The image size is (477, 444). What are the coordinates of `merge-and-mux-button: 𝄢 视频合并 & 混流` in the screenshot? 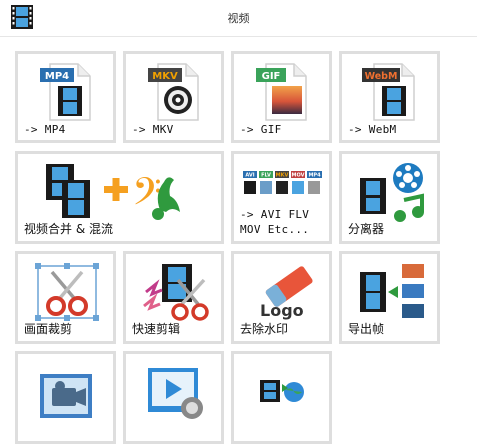 It's located at (119, 197).